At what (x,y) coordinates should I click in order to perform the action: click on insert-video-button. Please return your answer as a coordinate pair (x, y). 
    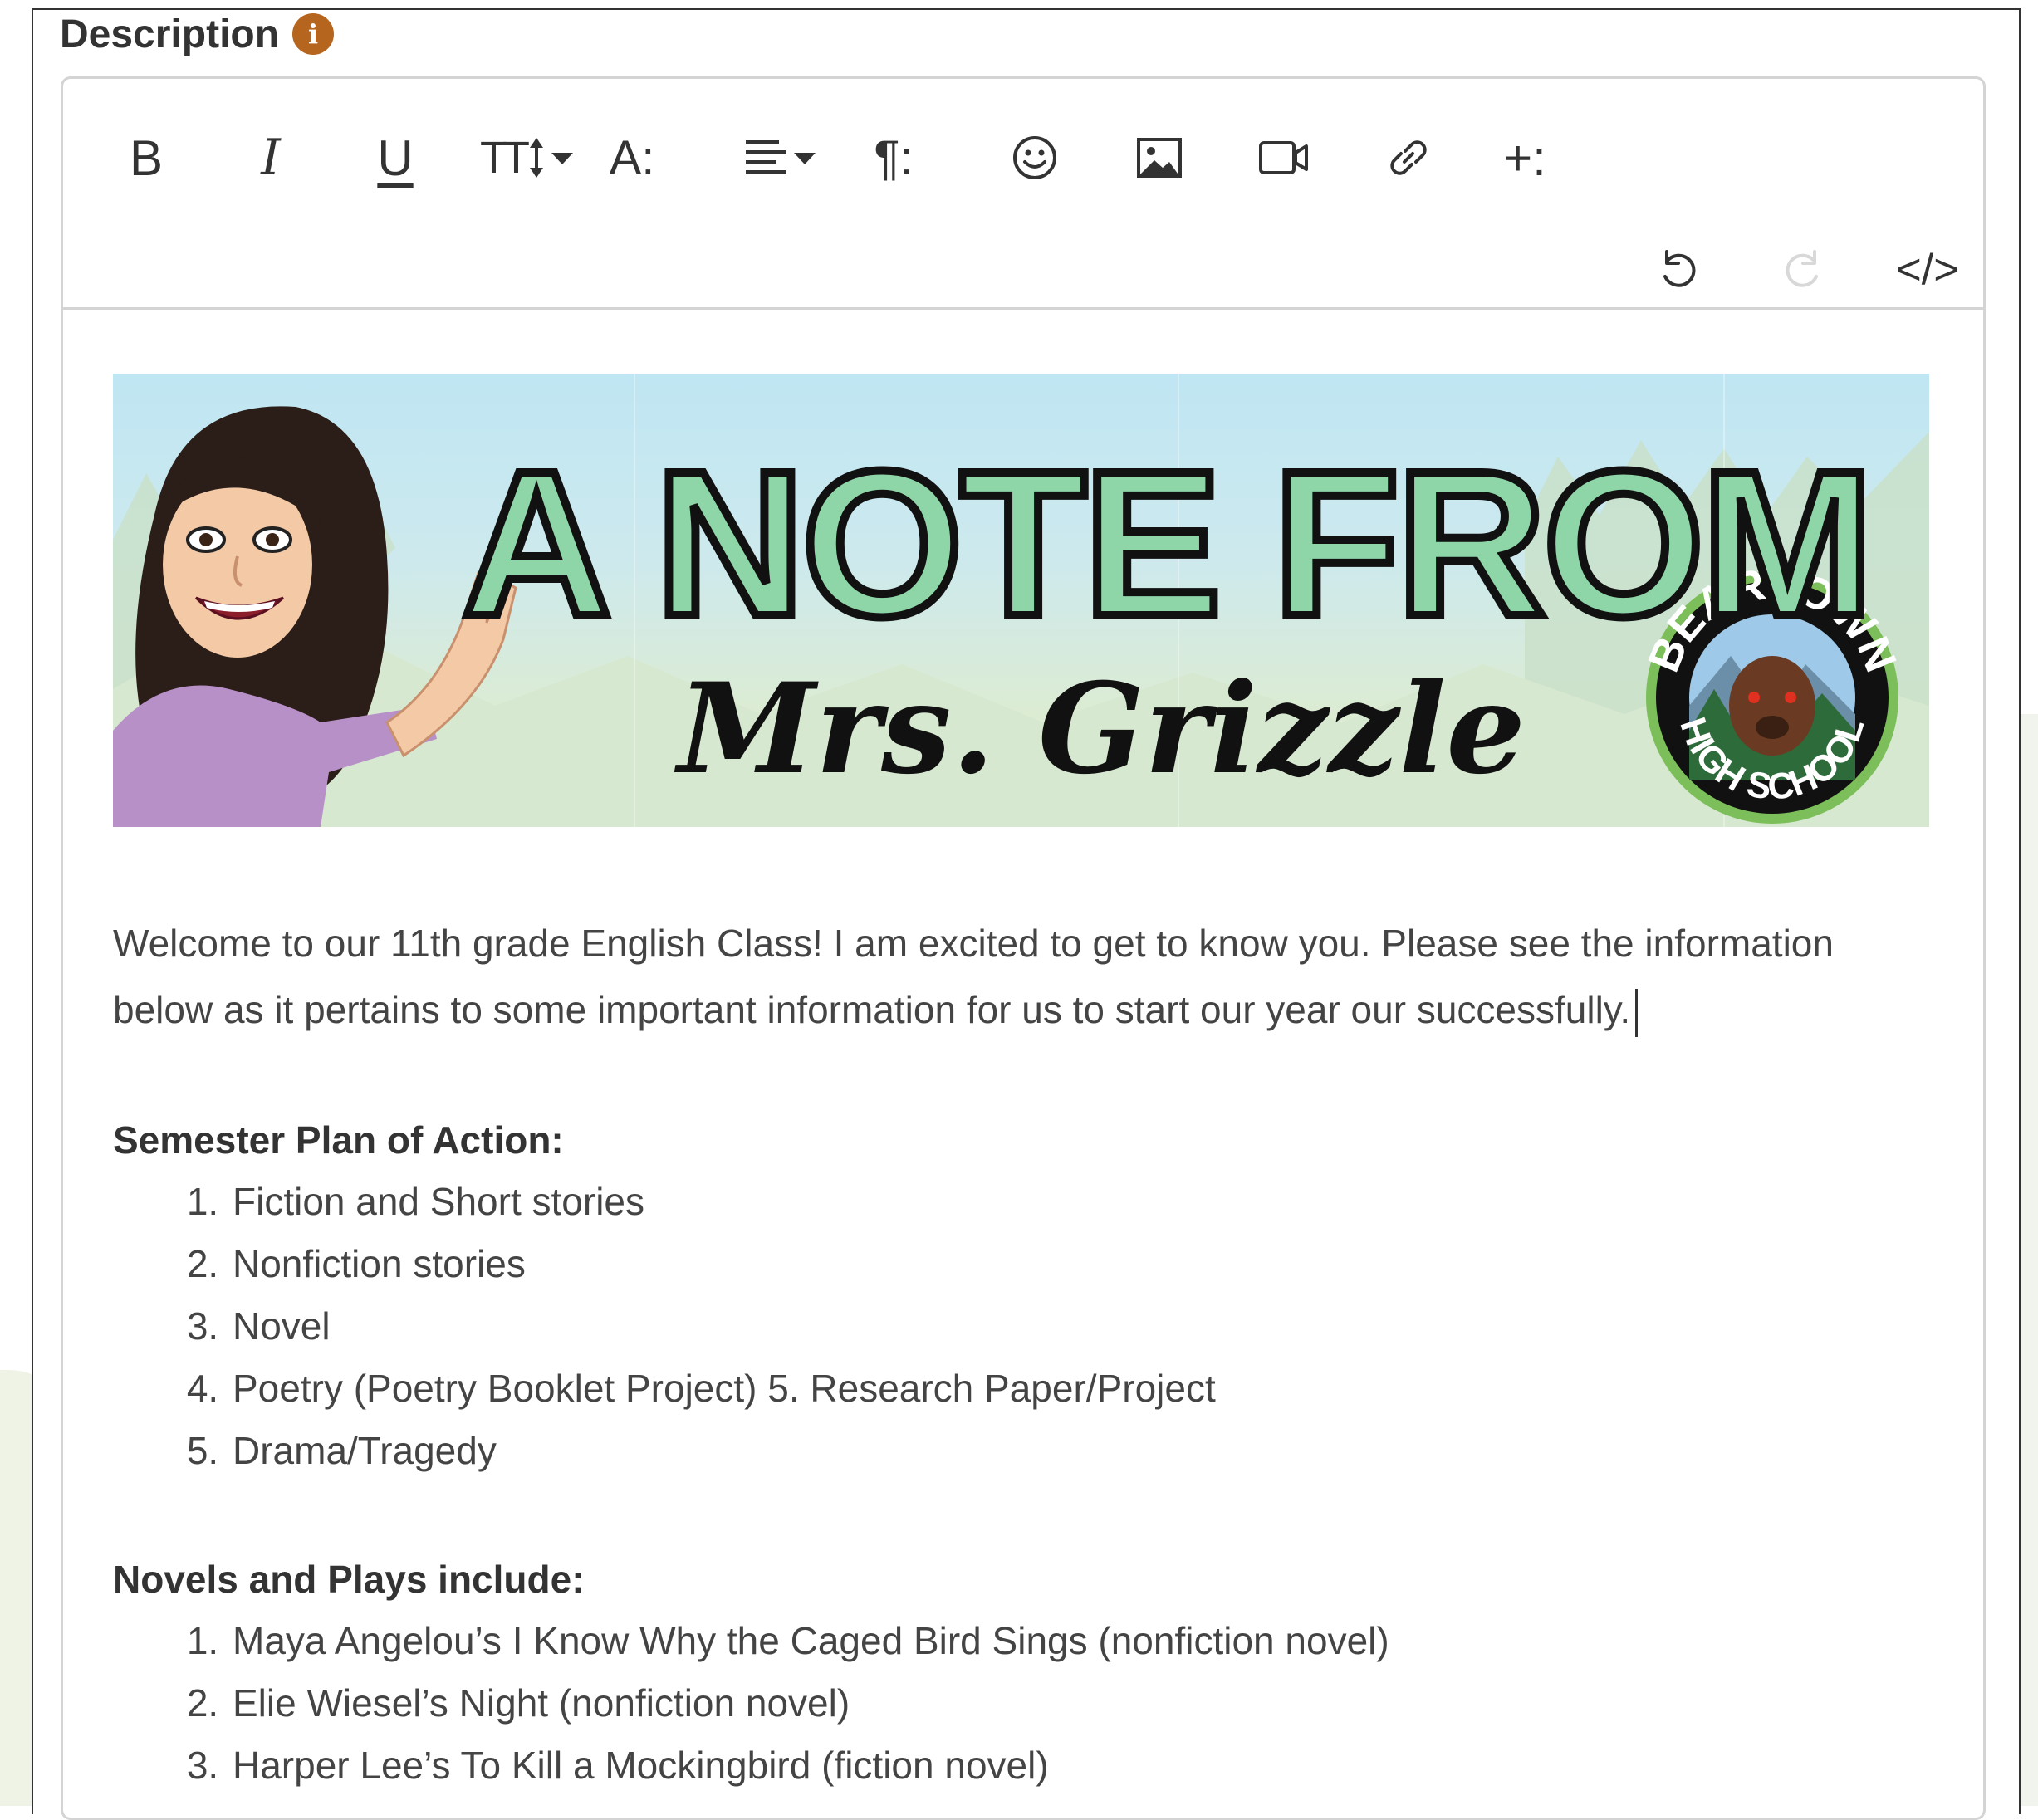
    Looking at the image, I should click on (1284, 157).